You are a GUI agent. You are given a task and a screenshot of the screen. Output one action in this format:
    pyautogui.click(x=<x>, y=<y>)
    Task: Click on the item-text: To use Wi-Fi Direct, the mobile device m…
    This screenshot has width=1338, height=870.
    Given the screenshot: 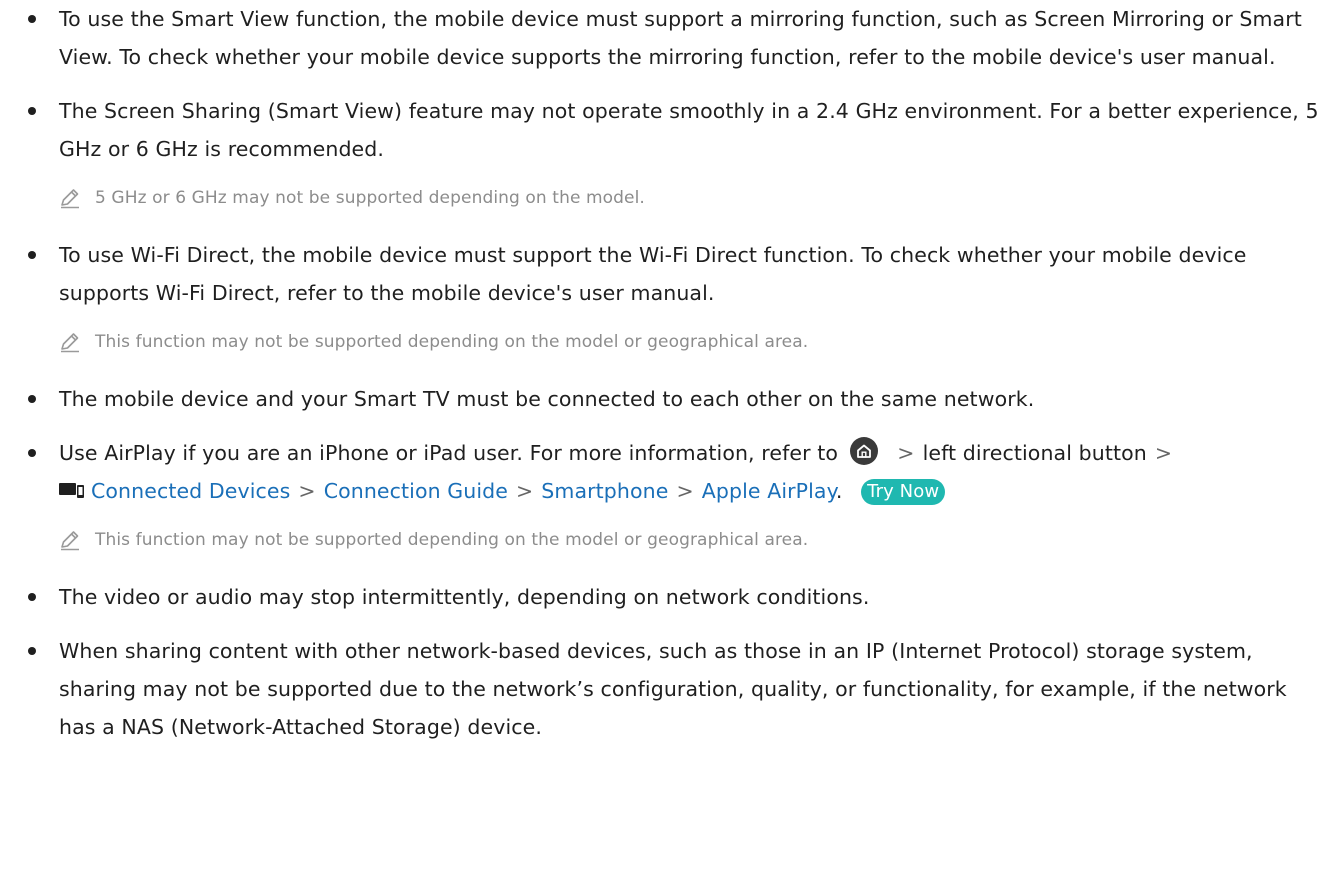 What is the action you would take?
    pyautogui.click(x=653, y=274)
    